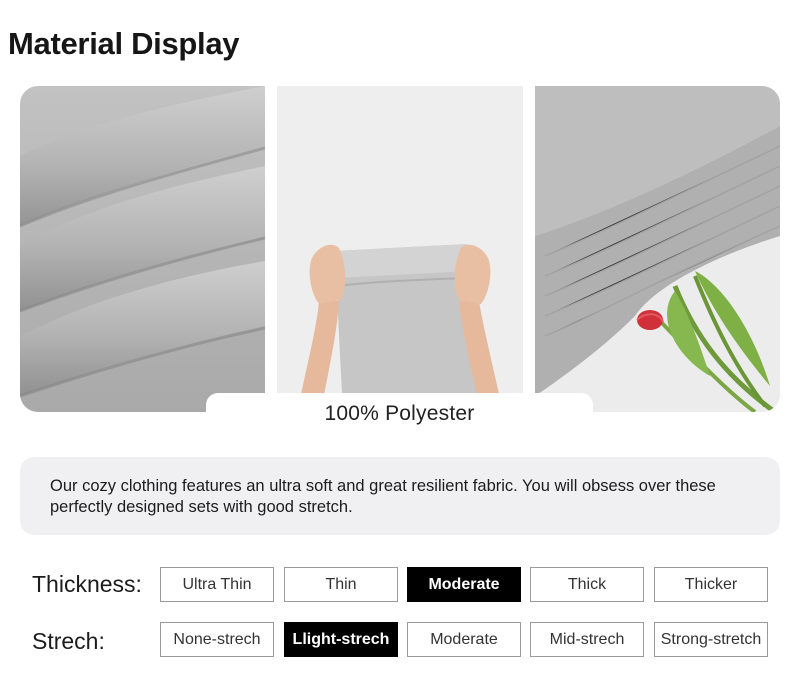 The height and width of the screenshot is (687, 800). I want to click on thickness-option-ultra-thin: Ultra Thin, so click(217, 584).